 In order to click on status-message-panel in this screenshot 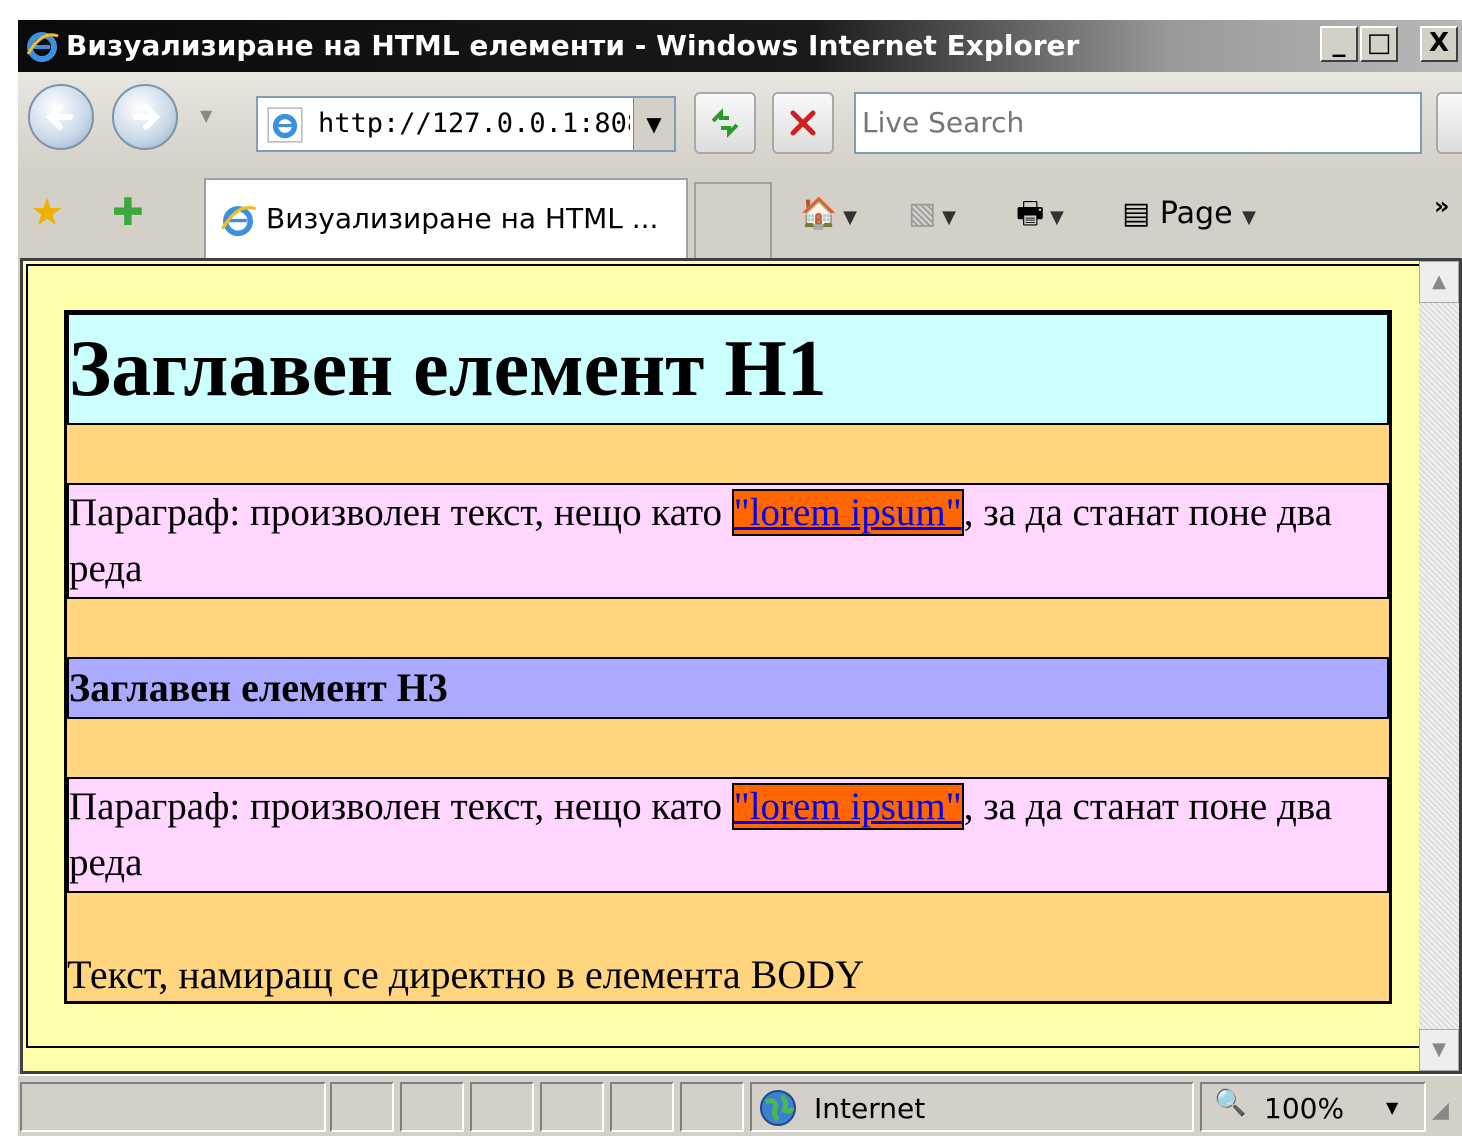, I will do `click(173, 1107)`.